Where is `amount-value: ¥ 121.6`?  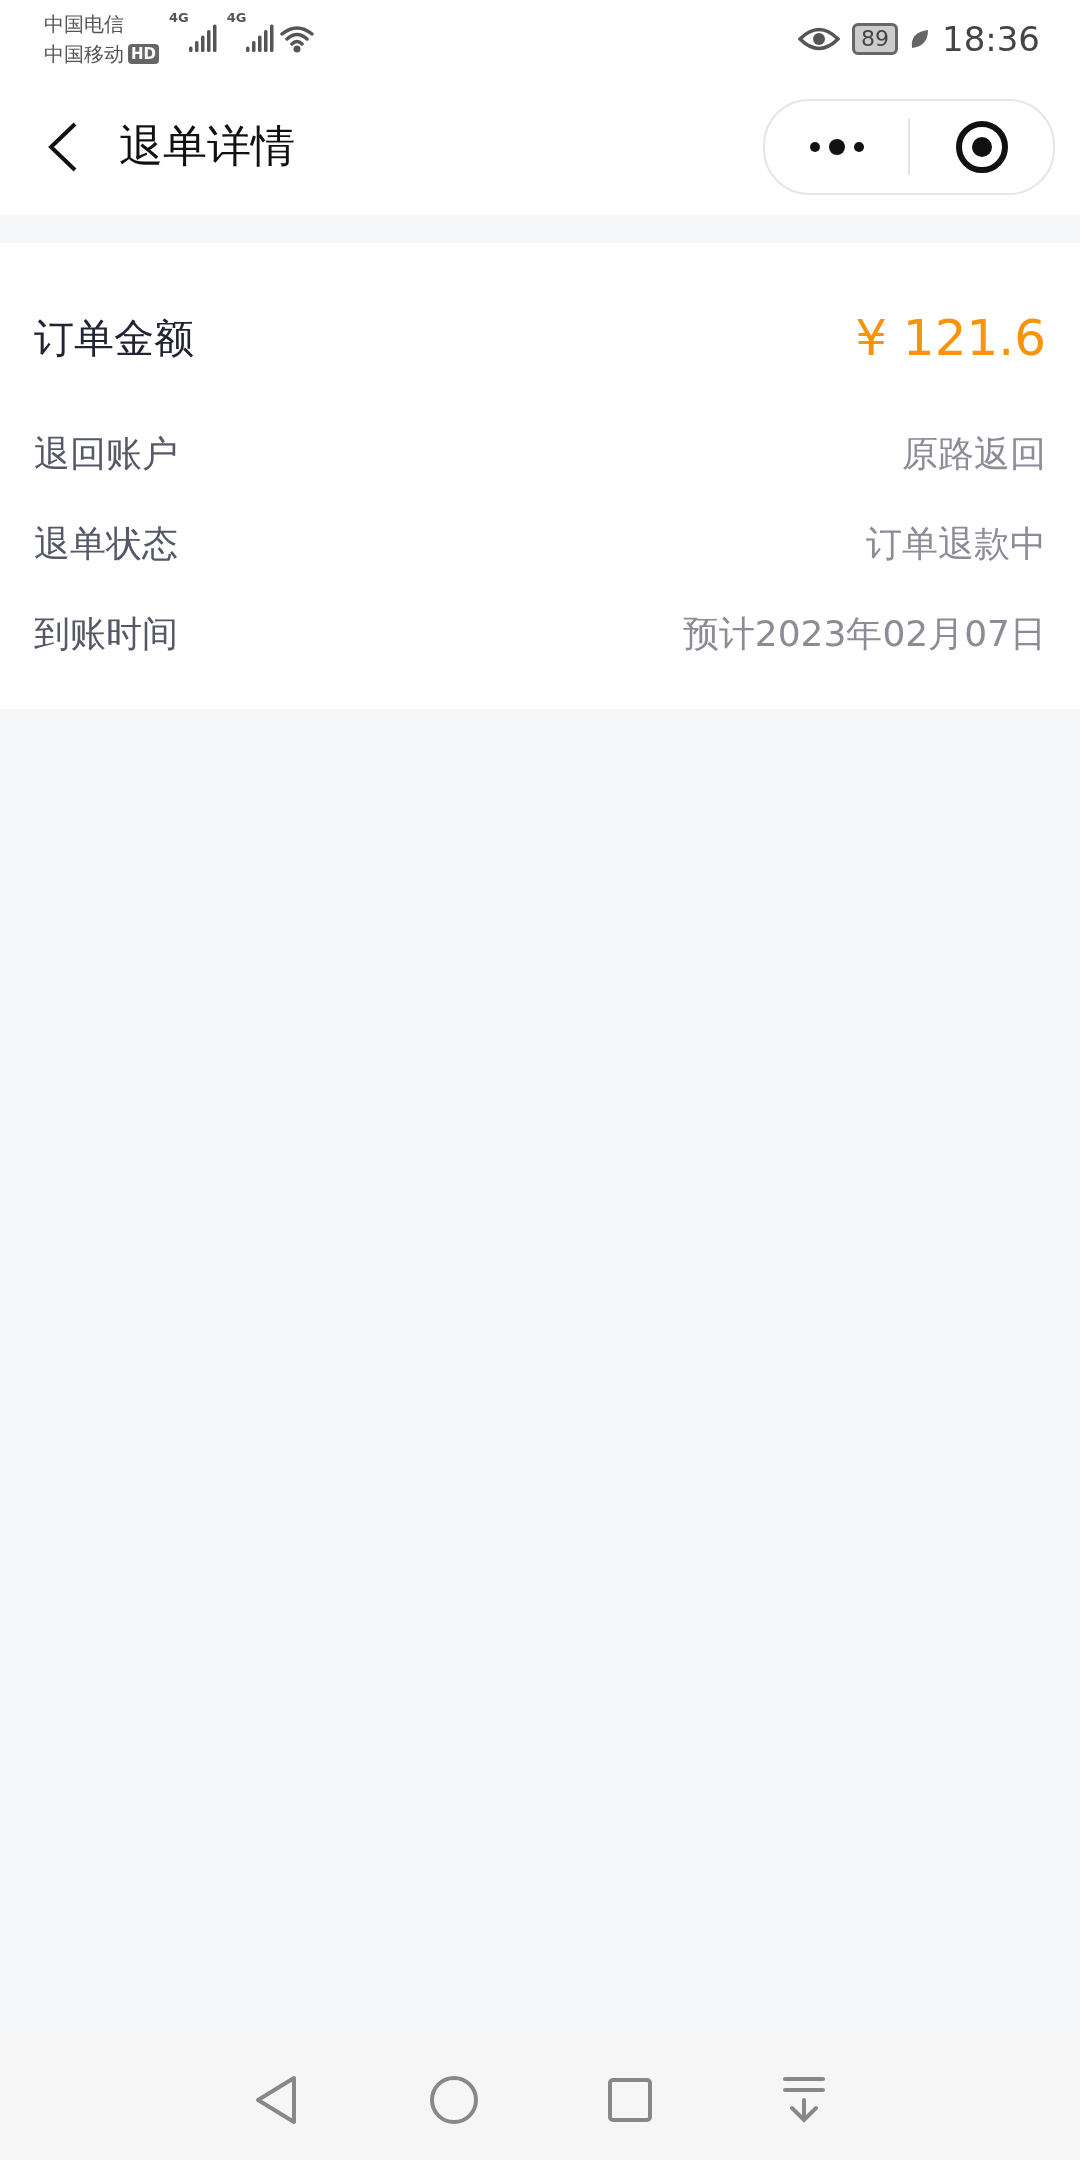 amount-value: ¥ 121.6 is located at coordinates (950, 338).